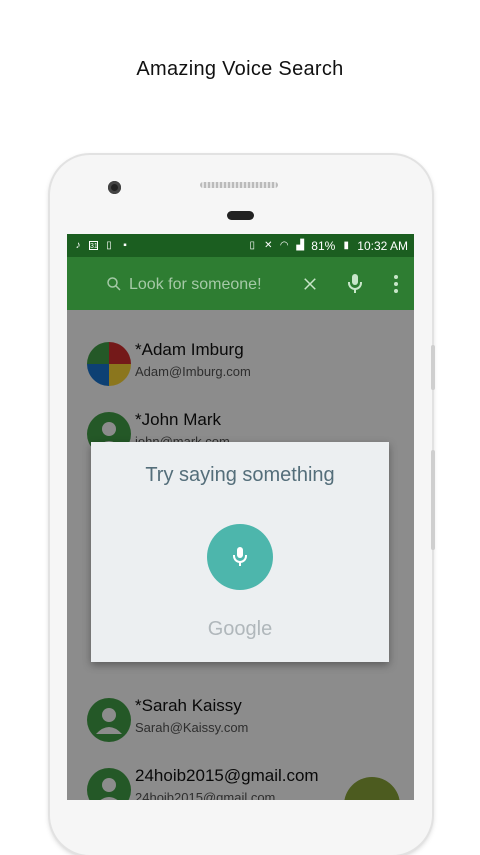 The image size is (480, 855). Describe the element at coordinates (252, 245) in the screenshot. I see `vibrate-icon: ▯` at that location.